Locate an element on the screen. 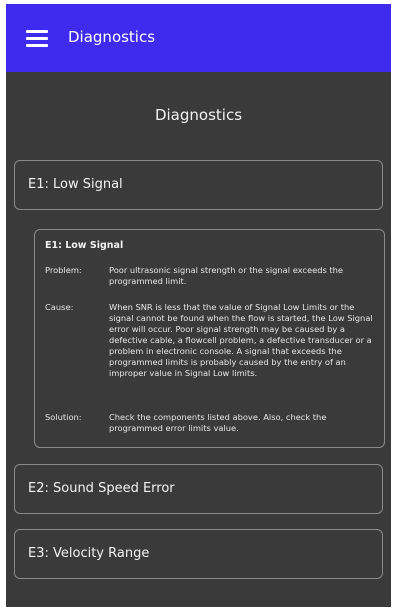 This screenshot has width=393, height=611. app-bar-title: Diagnostics is located at coordinates (112, 37).